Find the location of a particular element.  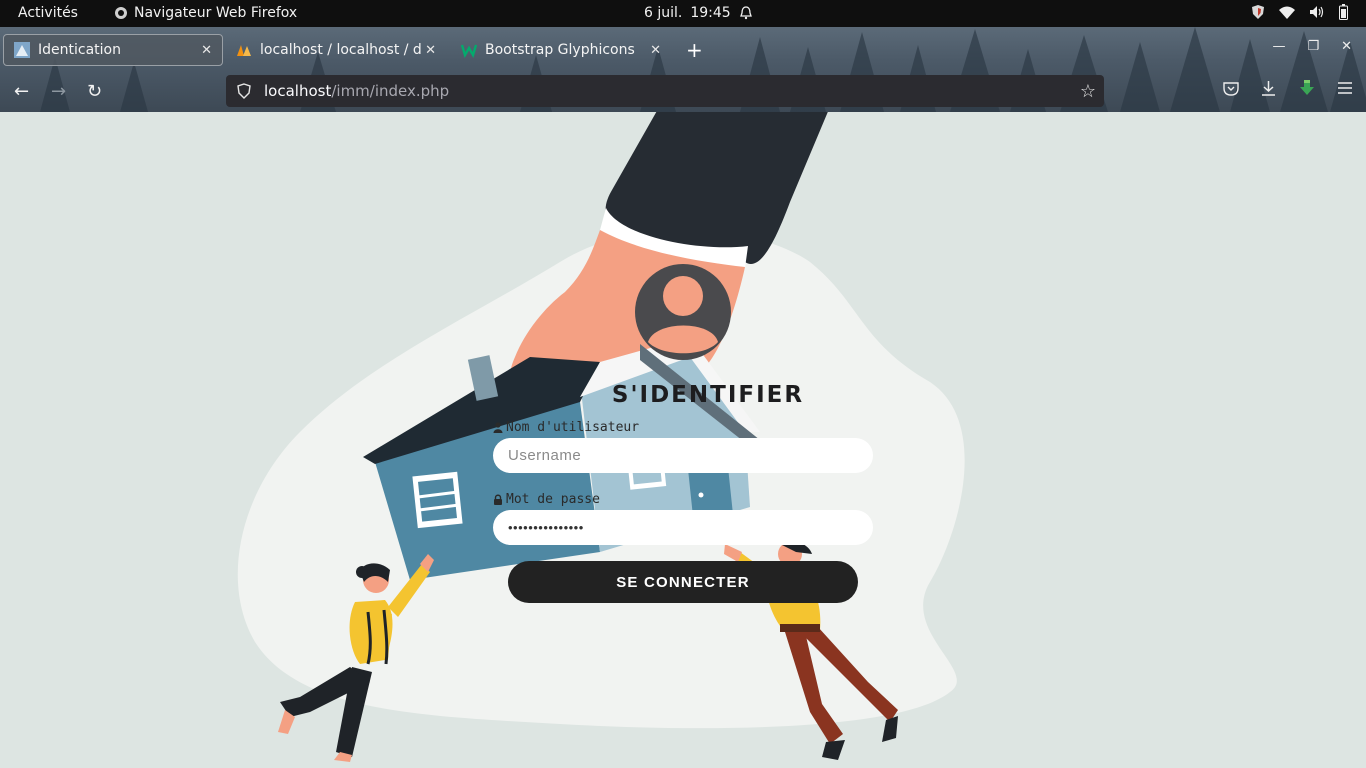

tab-phpmyadmin: localhost / localhost / db ✕ is located at coordinates (336, 50).